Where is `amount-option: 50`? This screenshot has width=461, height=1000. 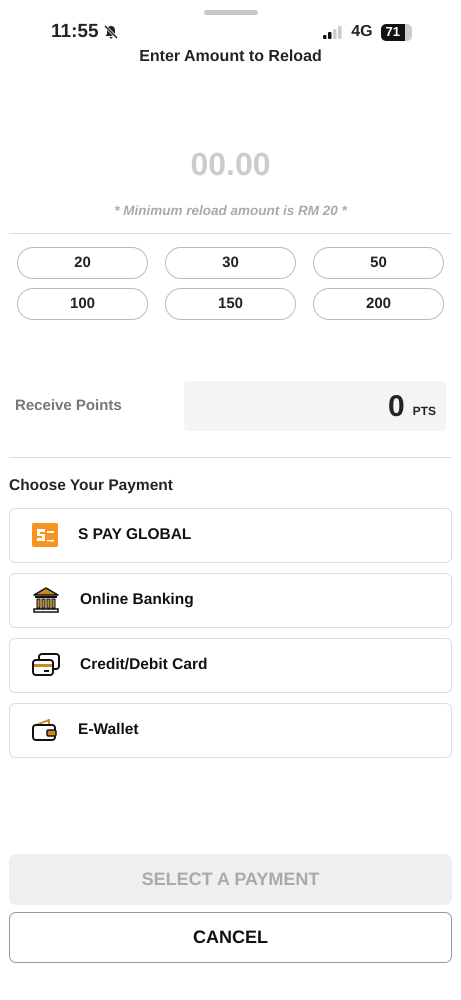 amount-option: 50 is located at coordinates (378, 263).